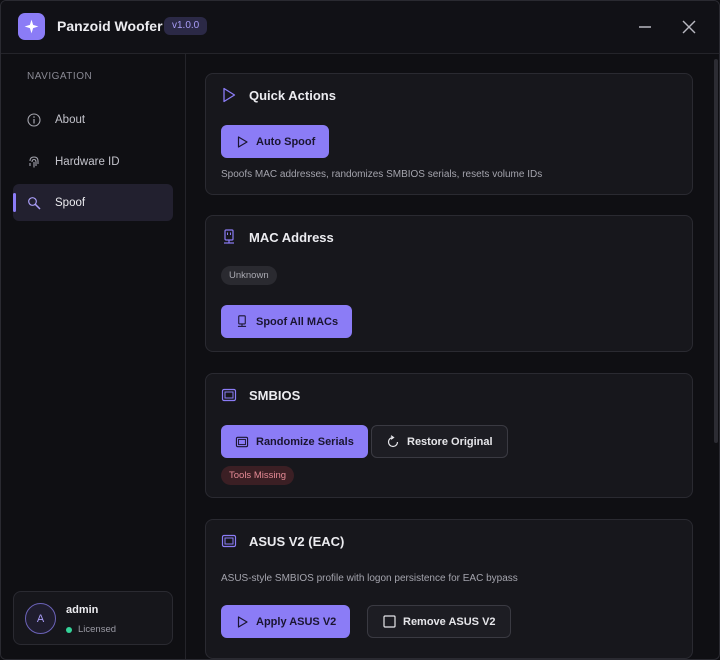 The width and height of the screenshot is (720, 660). I want to click on sidebar-item-spoof: Spoof, so click(93, 202).